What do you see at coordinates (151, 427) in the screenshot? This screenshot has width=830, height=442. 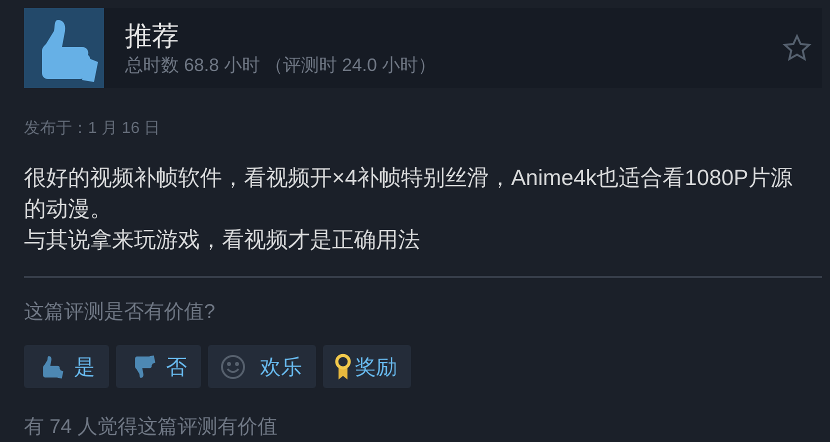 I see `helpful-count: 有 74 人觉得这篇评测有价值` at bounding box center [151, 427].